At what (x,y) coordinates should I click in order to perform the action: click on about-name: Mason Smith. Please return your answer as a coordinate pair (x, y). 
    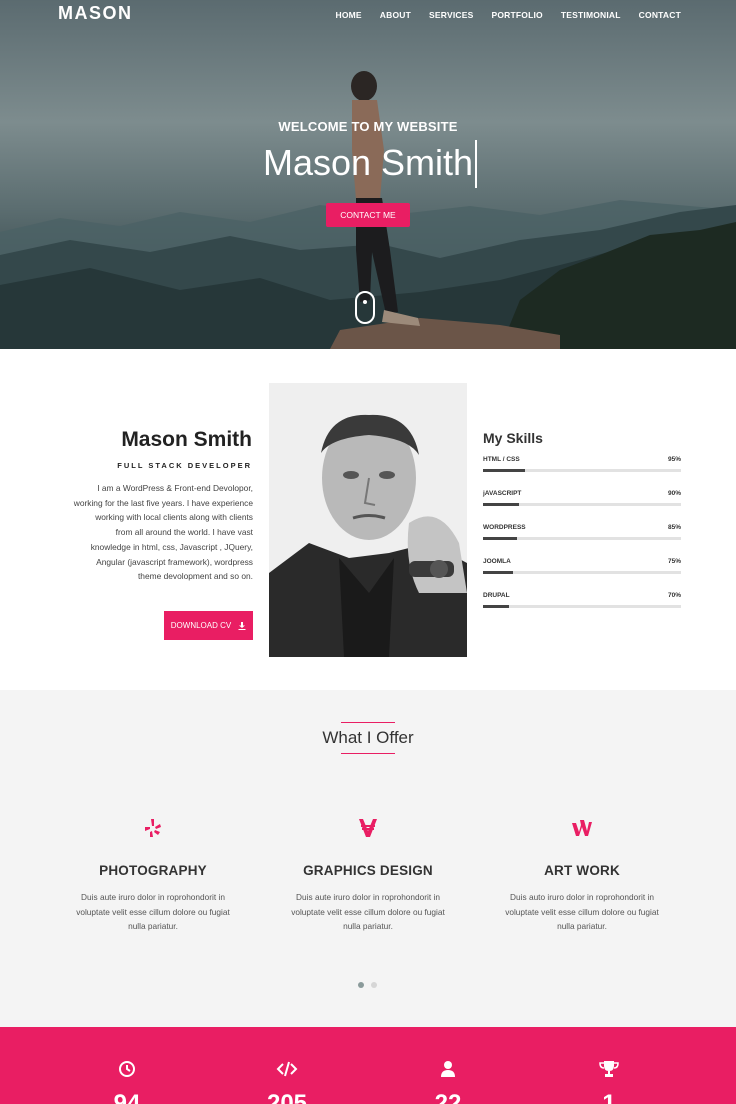
    Looking at the image, I should click on (186, 439).